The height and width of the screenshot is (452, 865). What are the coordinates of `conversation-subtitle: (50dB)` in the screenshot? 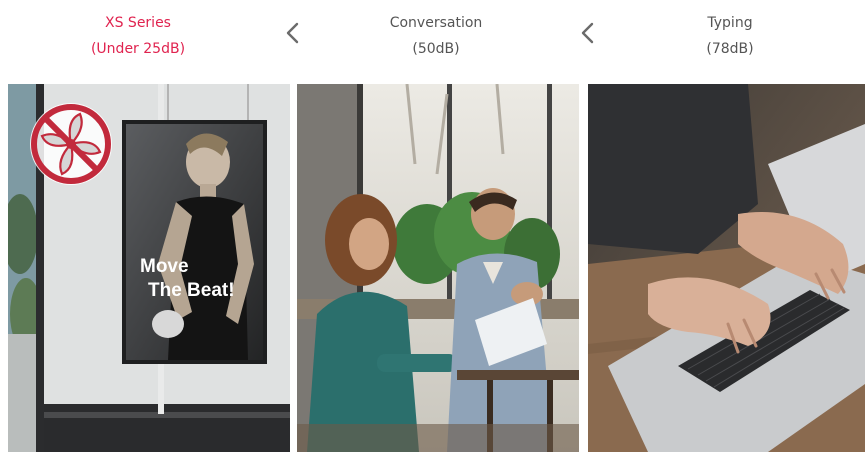 It's located at (436, 49).